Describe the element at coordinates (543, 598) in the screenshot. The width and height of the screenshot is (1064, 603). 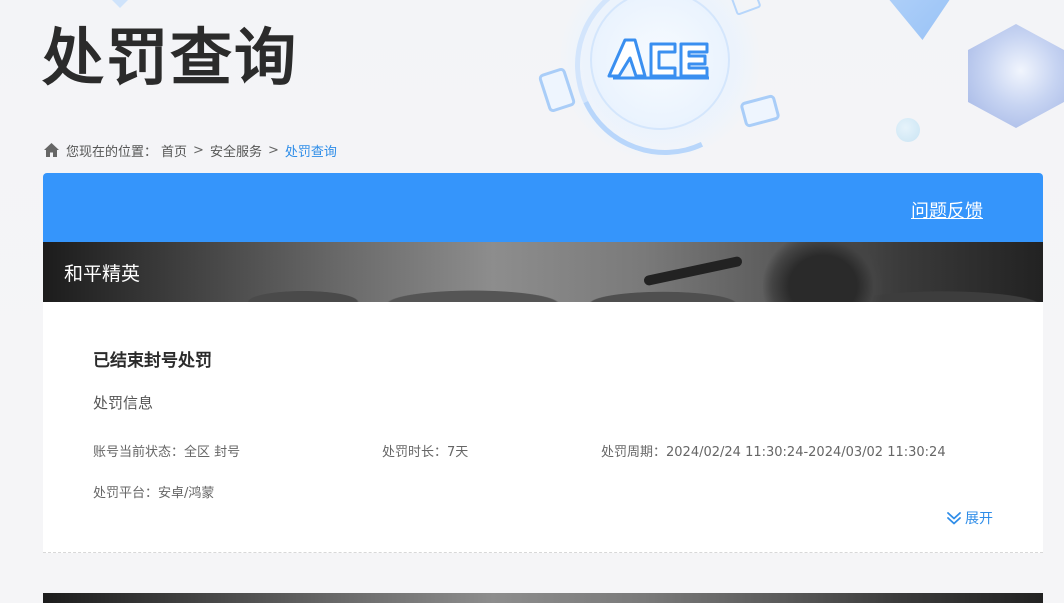
I see `game-banner-next` at that location.